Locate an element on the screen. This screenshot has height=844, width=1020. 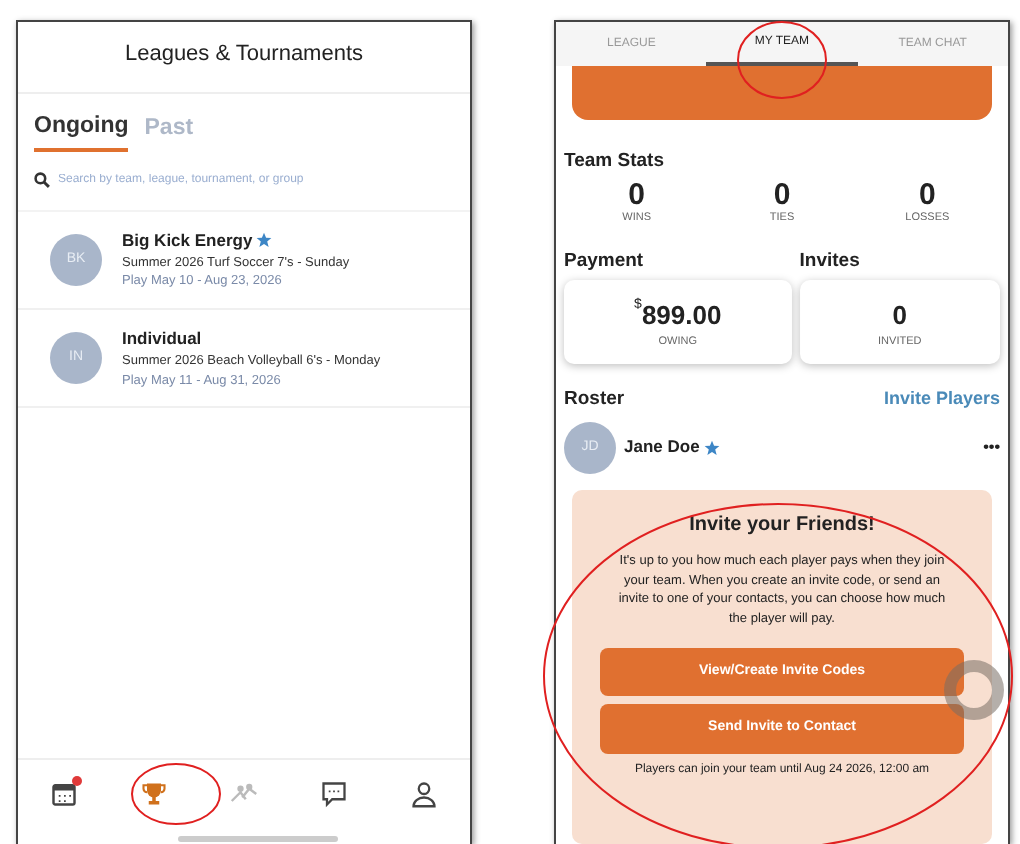
search-icon is located at coordinates (42, 180).